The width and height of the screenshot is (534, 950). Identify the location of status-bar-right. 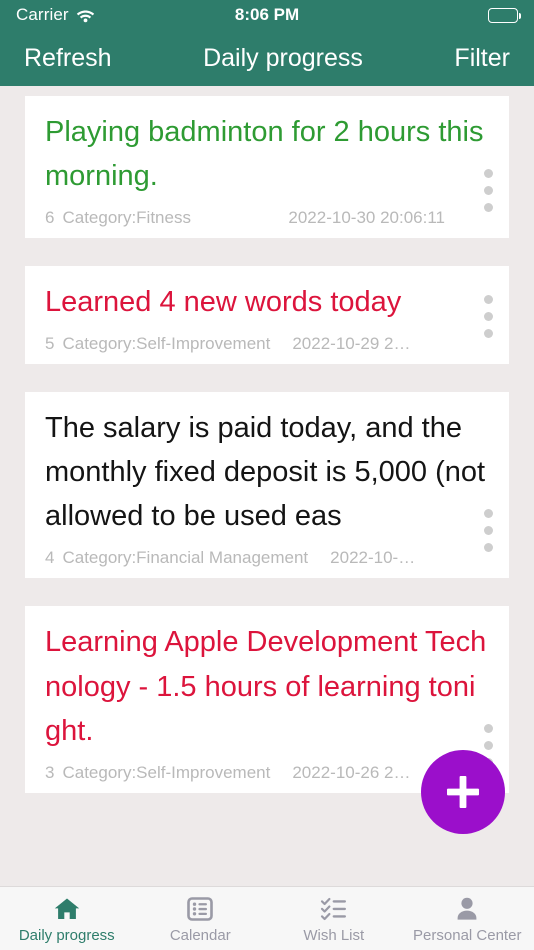
(505, 15).